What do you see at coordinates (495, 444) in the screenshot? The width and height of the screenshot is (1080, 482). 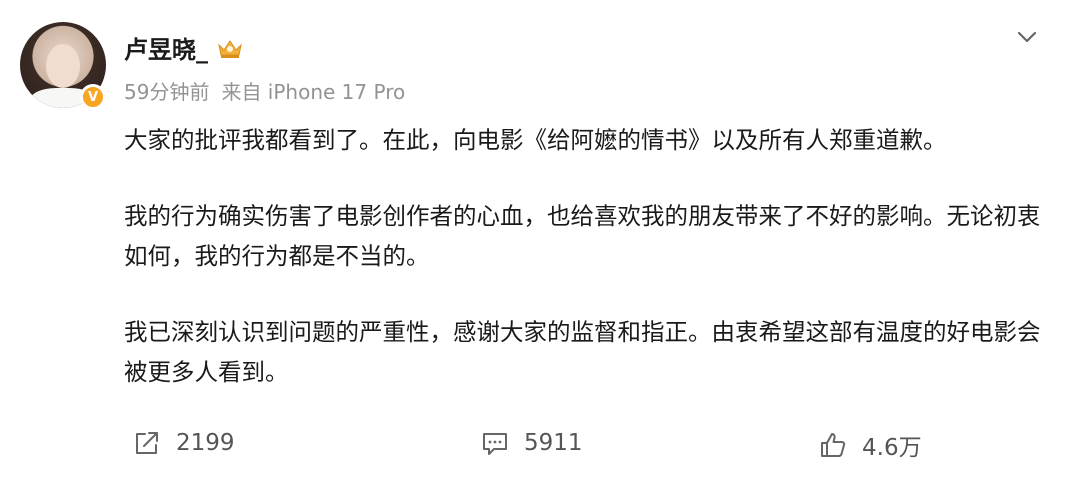 I see `comment-icon` at bounding box center [495, 444].